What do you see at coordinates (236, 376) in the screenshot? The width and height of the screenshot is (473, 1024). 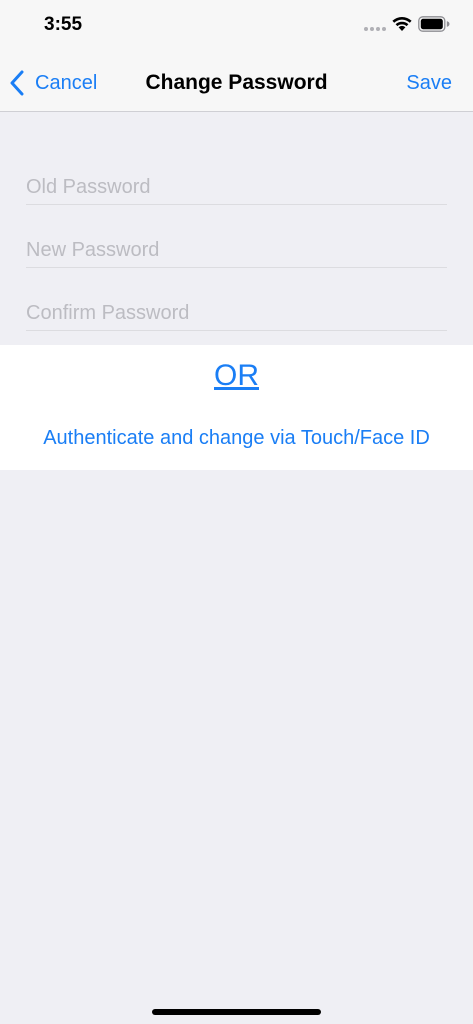 I see `or-link: OR` at bounding box center [236, 376].